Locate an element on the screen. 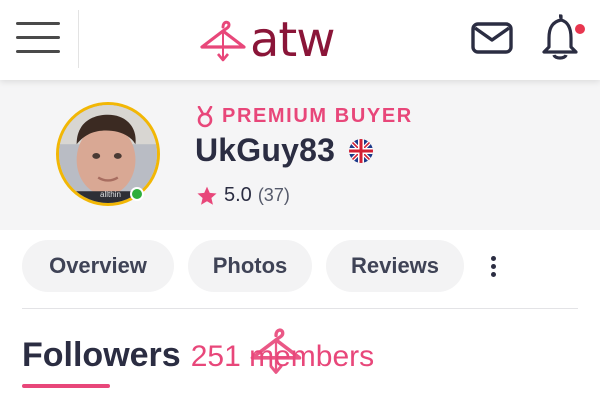 The height and width of the screenshot is (406, 600). rating-value: 5.0 is located at coordinates (238, 195).